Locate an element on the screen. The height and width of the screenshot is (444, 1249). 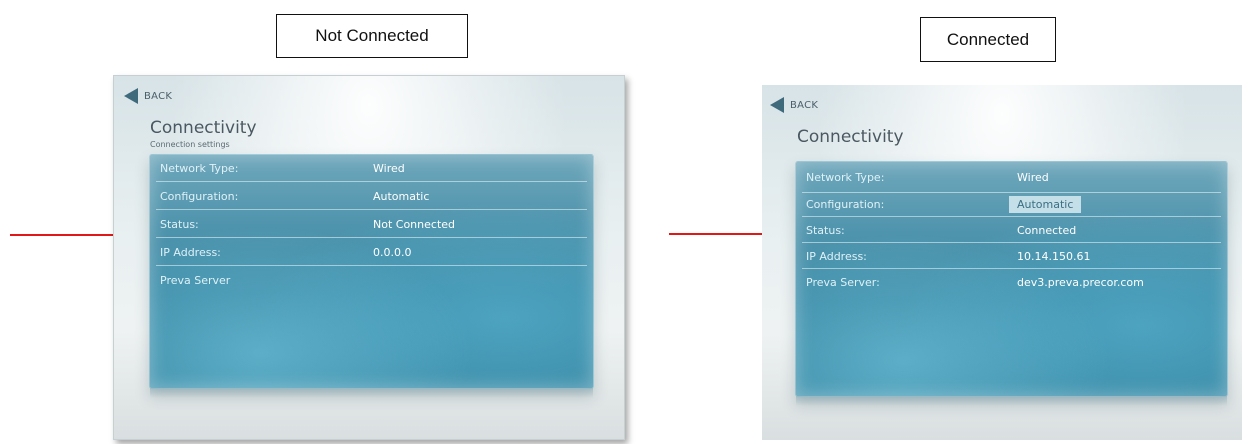
row-value: Connected is located at coordinates (1047, 230).